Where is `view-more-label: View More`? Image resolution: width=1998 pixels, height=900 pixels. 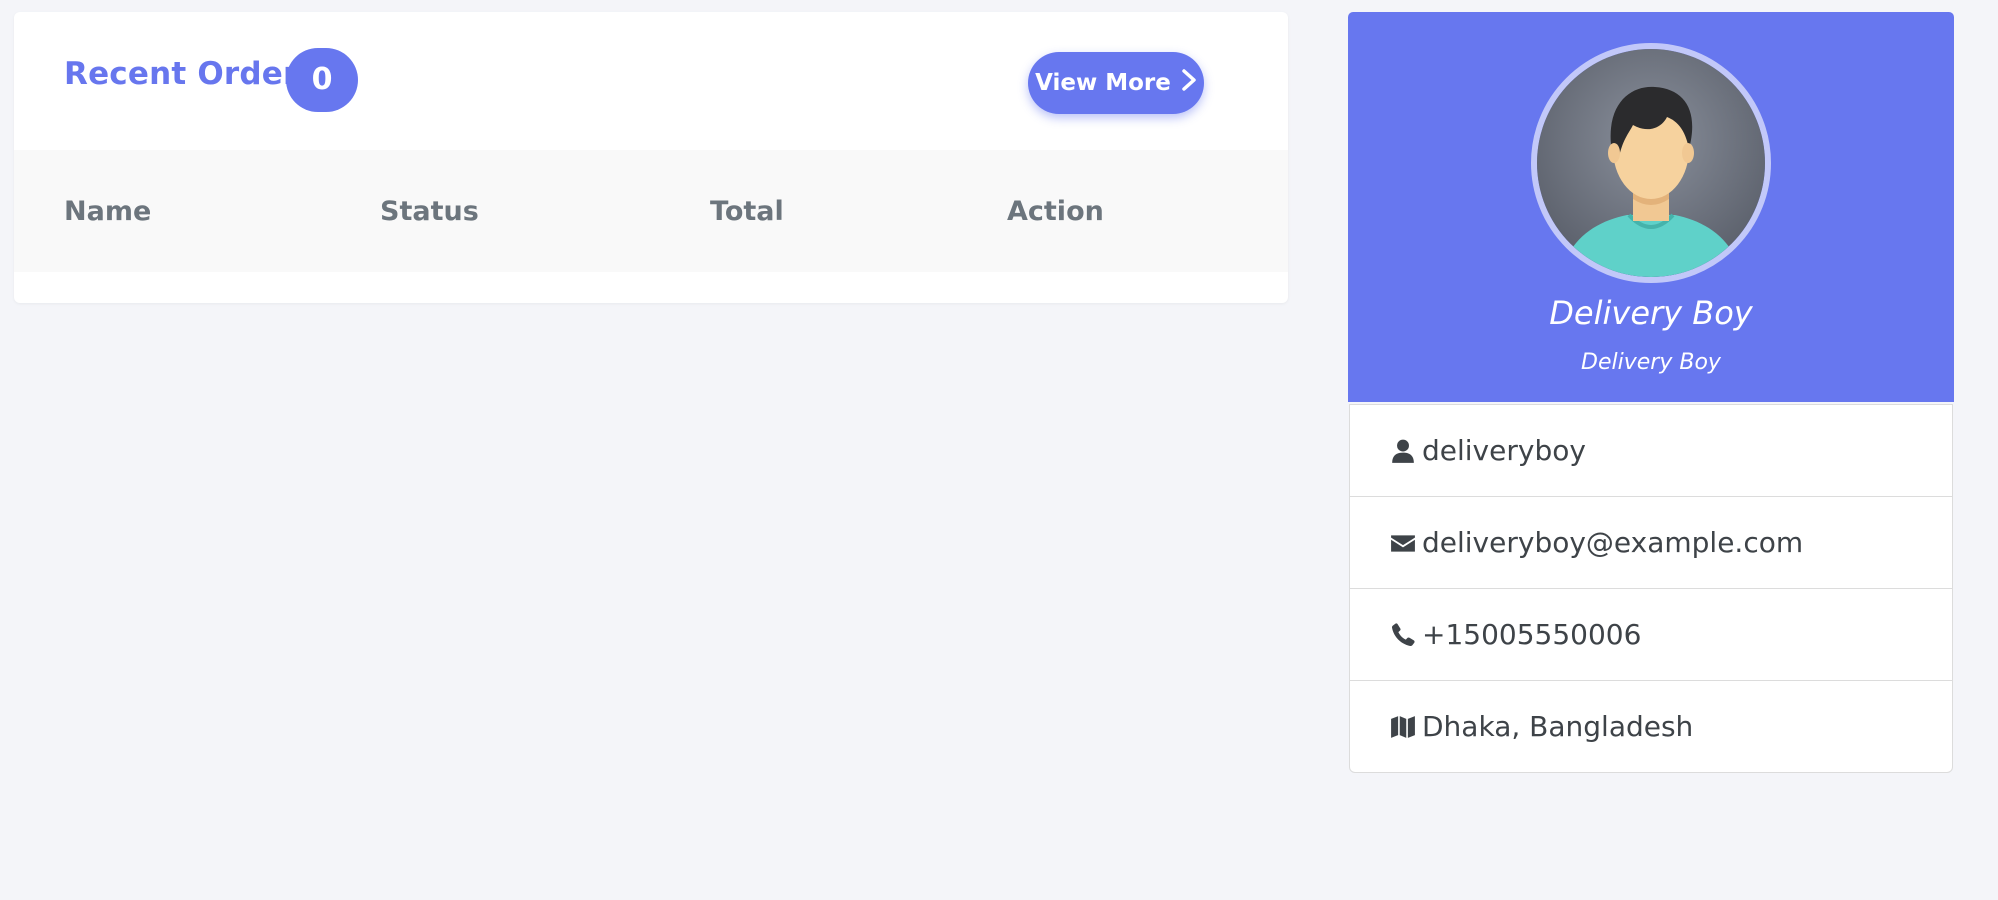
view-more-label: View More is located at coordinates (1103, 83).